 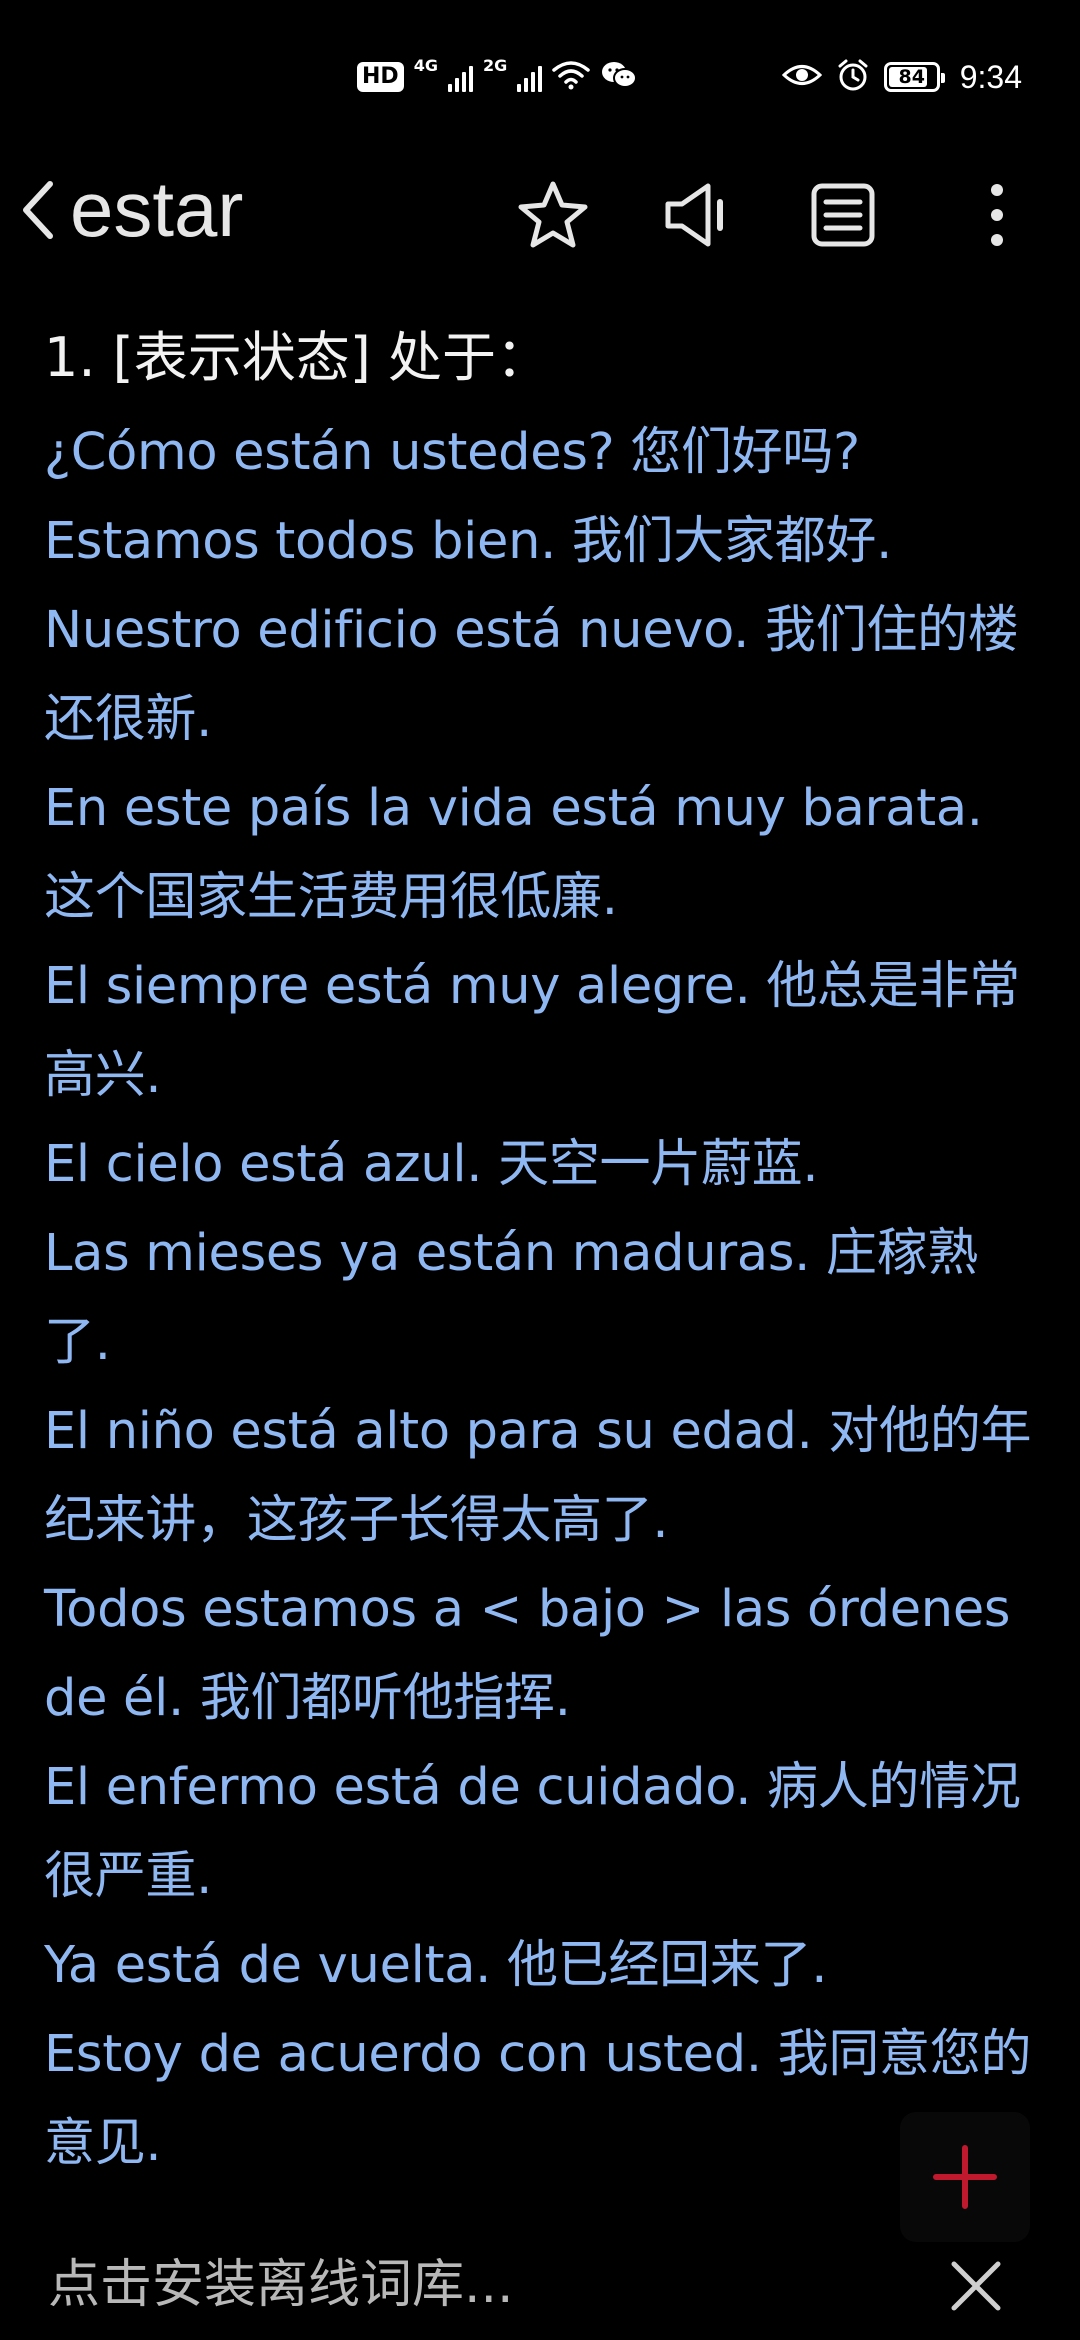 I want to click on more-vertical-icon, so click(x=997, y=215).